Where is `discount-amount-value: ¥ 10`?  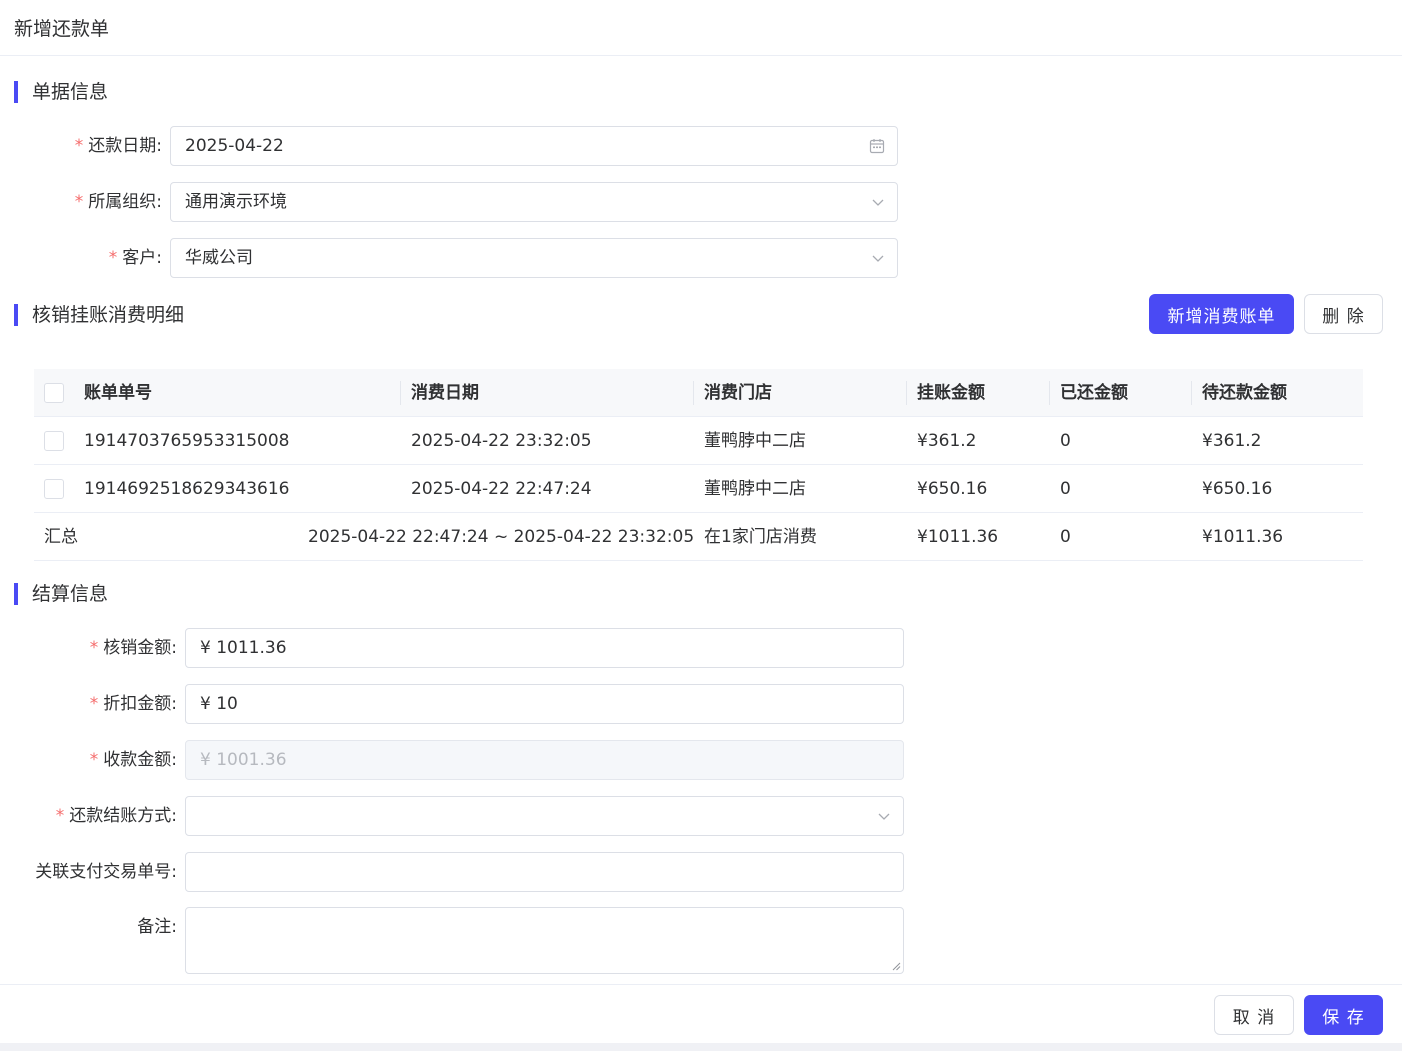 discount-amount-value: ¥ 10 is located at coordinates (219, 704).